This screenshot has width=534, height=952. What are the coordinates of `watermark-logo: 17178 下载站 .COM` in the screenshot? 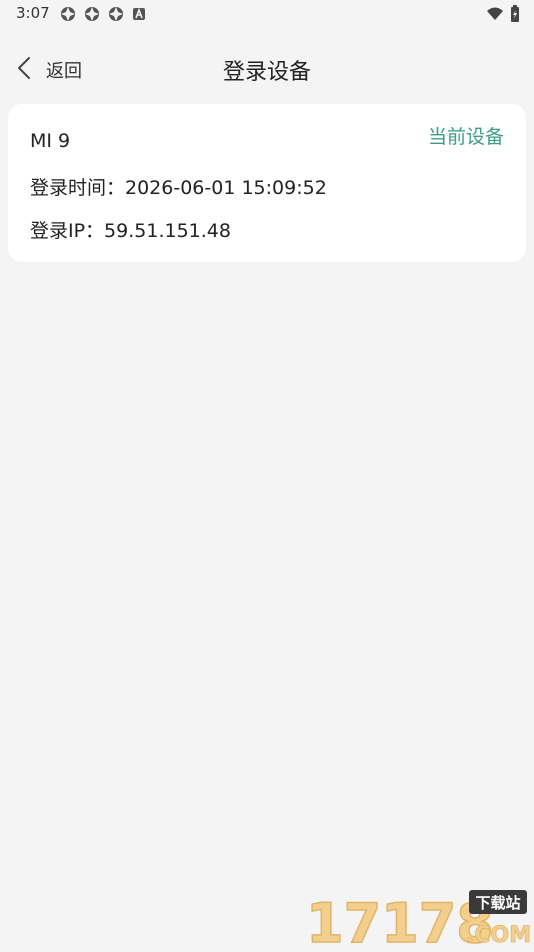 It's located at (418, 920).